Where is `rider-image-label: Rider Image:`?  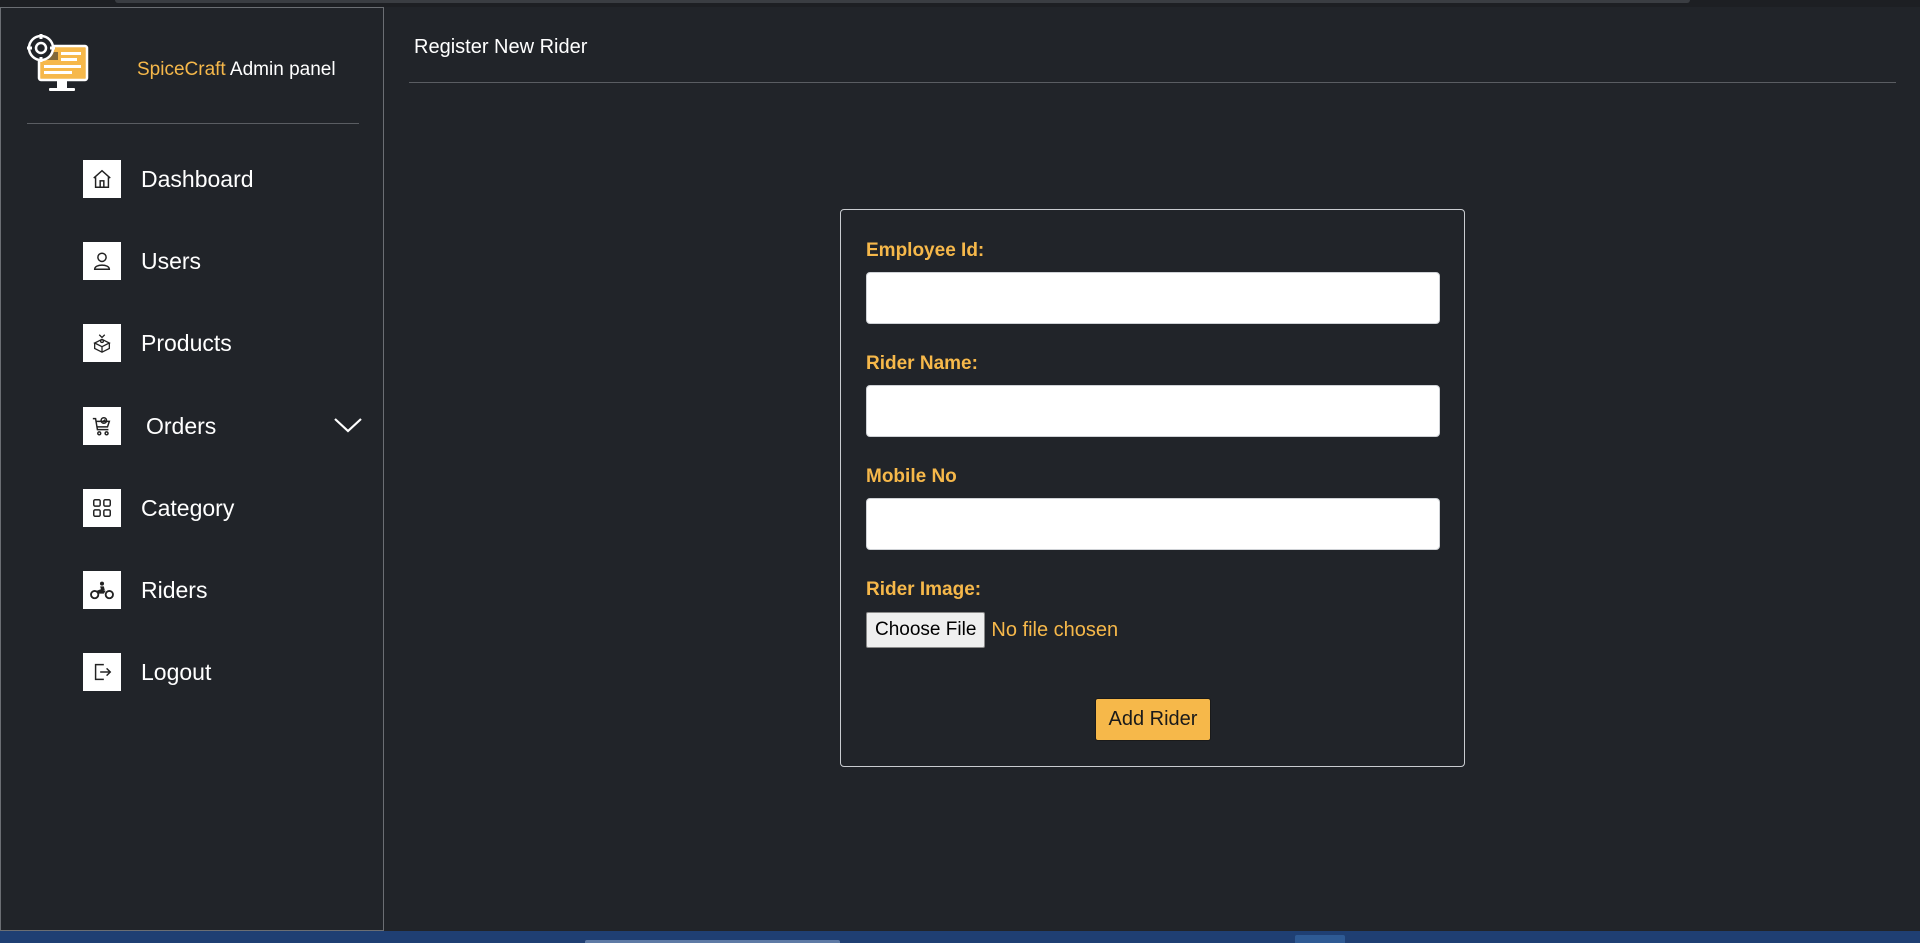
rider-image-label: Rider Image: is located at coordinates (924, 589).